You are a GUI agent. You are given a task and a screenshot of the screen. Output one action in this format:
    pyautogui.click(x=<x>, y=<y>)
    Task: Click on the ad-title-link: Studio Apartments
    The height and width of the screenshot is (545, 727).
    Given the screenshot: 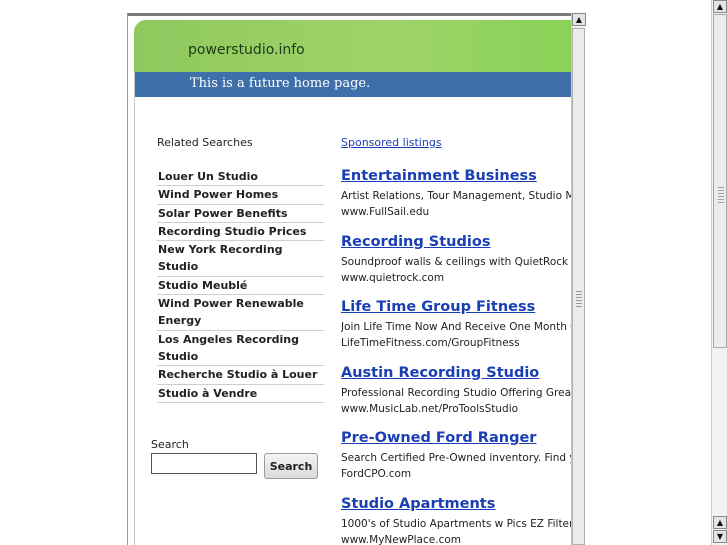 What is the action you would take?
    pyautogui.click(x=456, y=504)
    